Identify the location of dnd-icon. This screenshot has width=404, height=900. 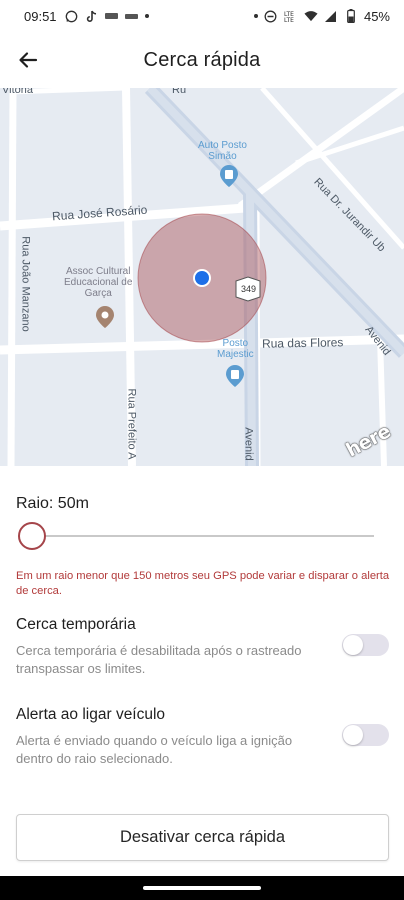
(271, 16).